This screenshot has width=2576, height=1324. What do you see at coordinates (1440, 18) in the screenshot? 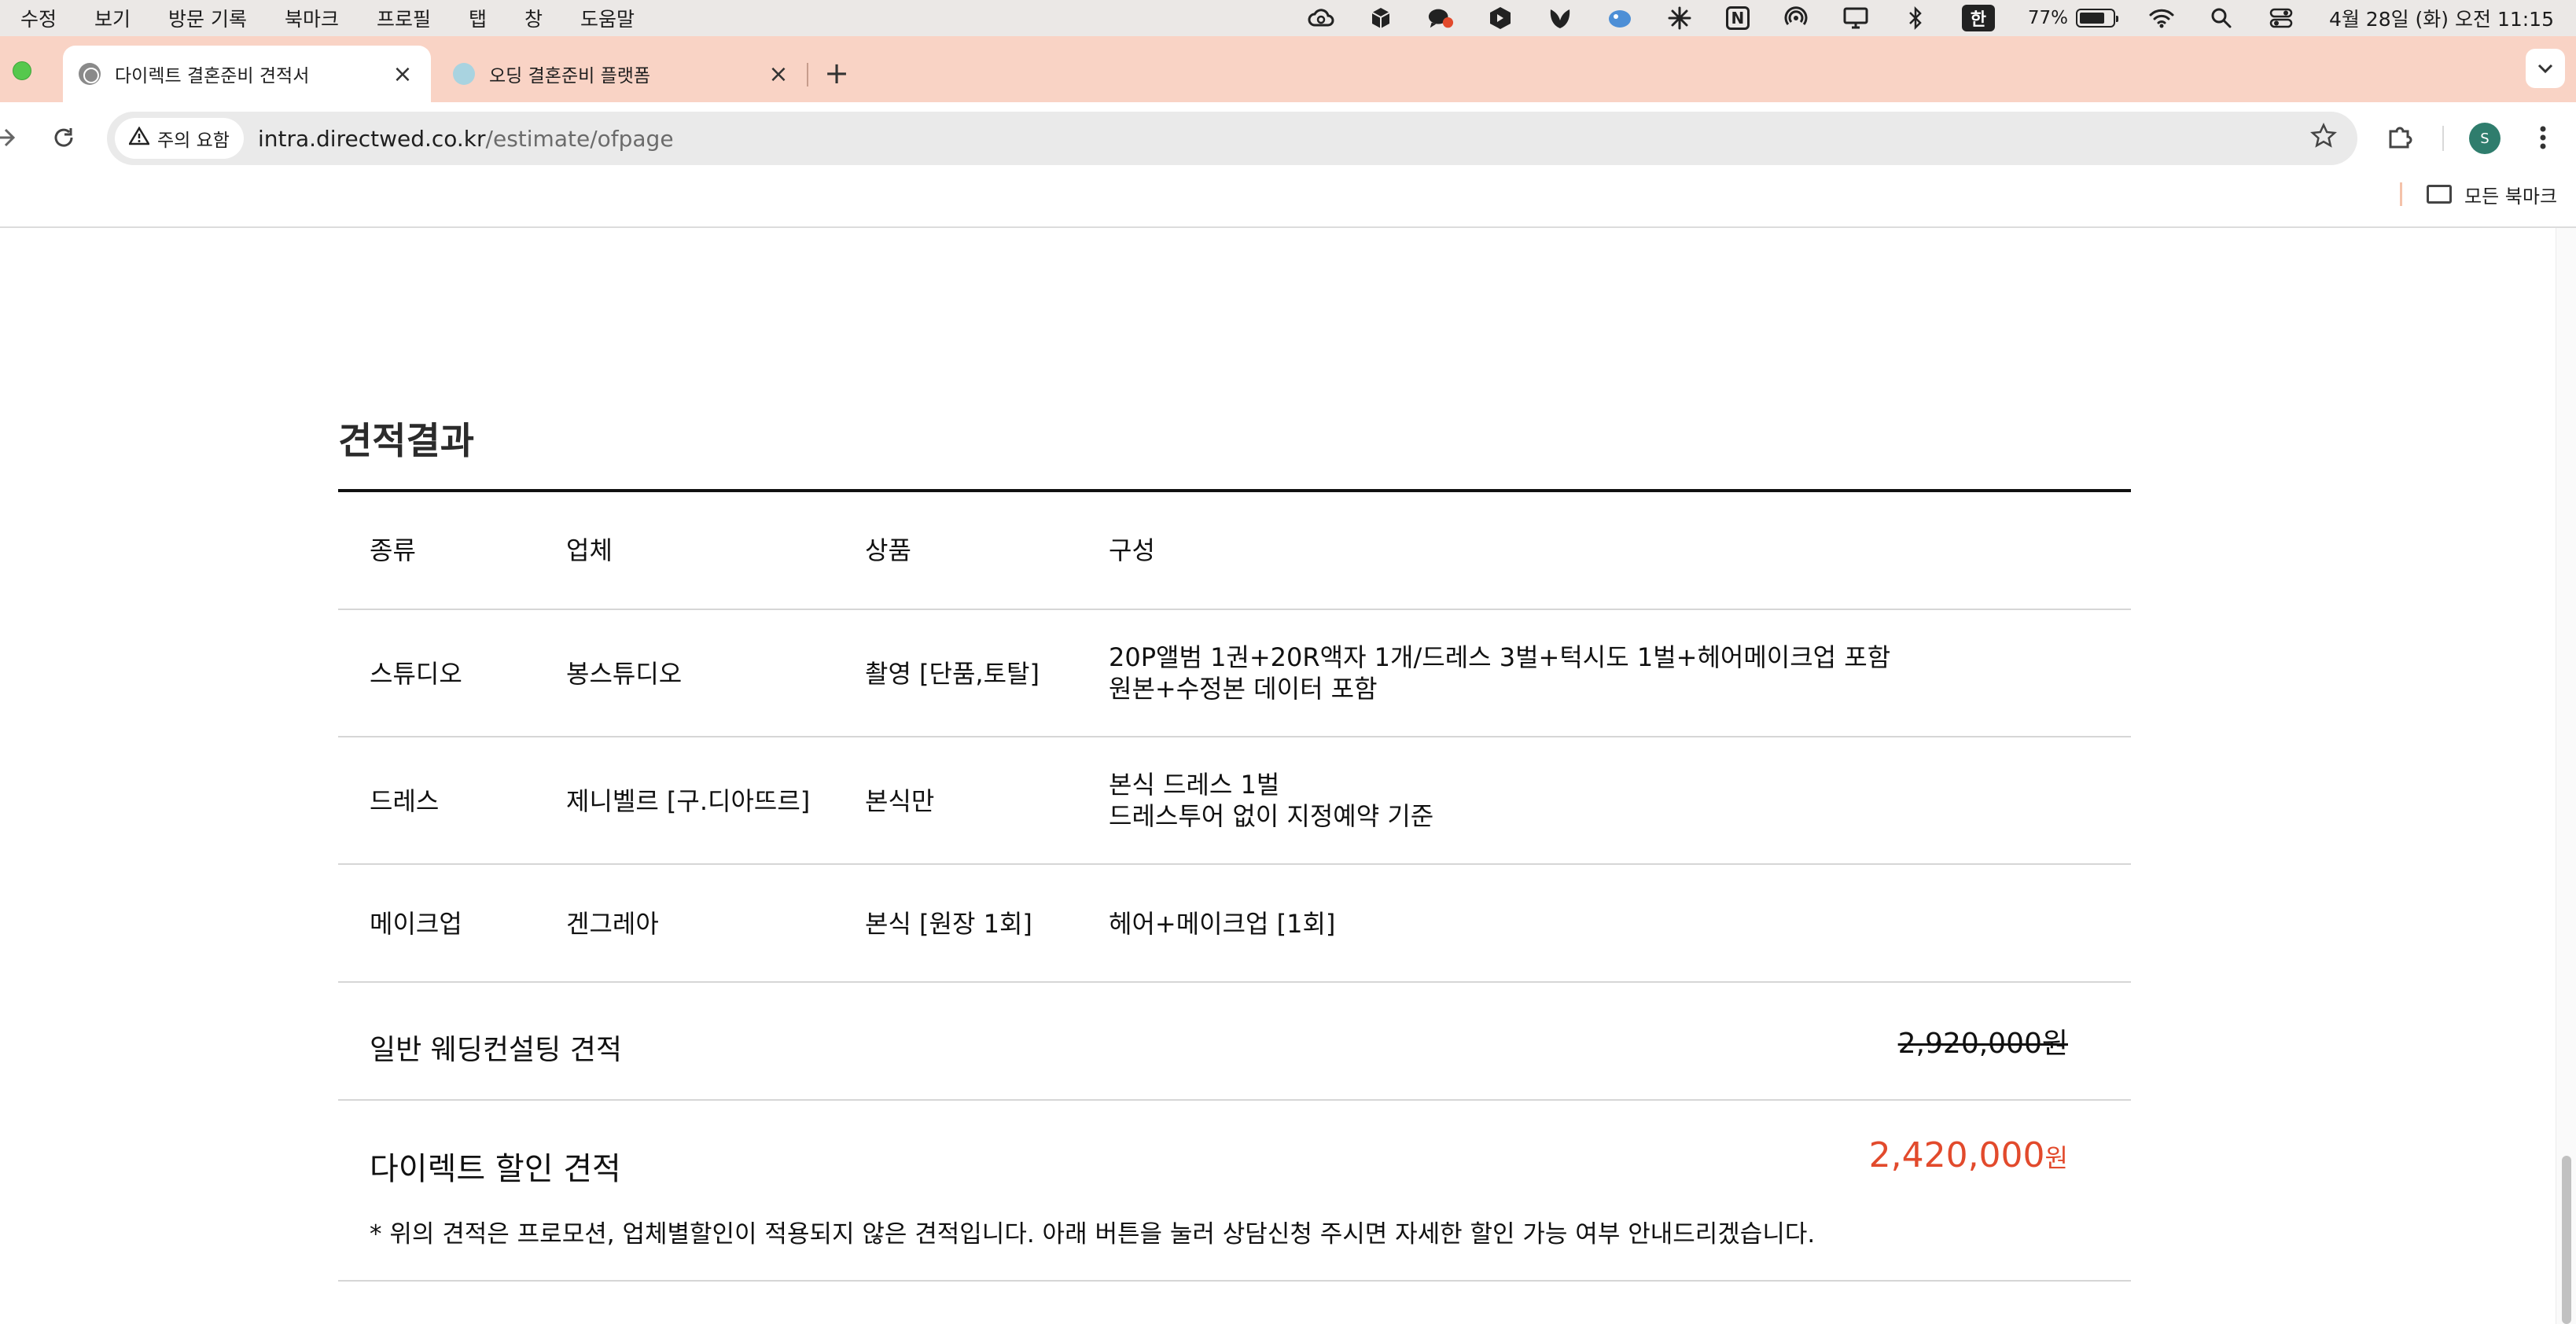
I see `chat-badge-icon` at bounding box center [1440, 18].